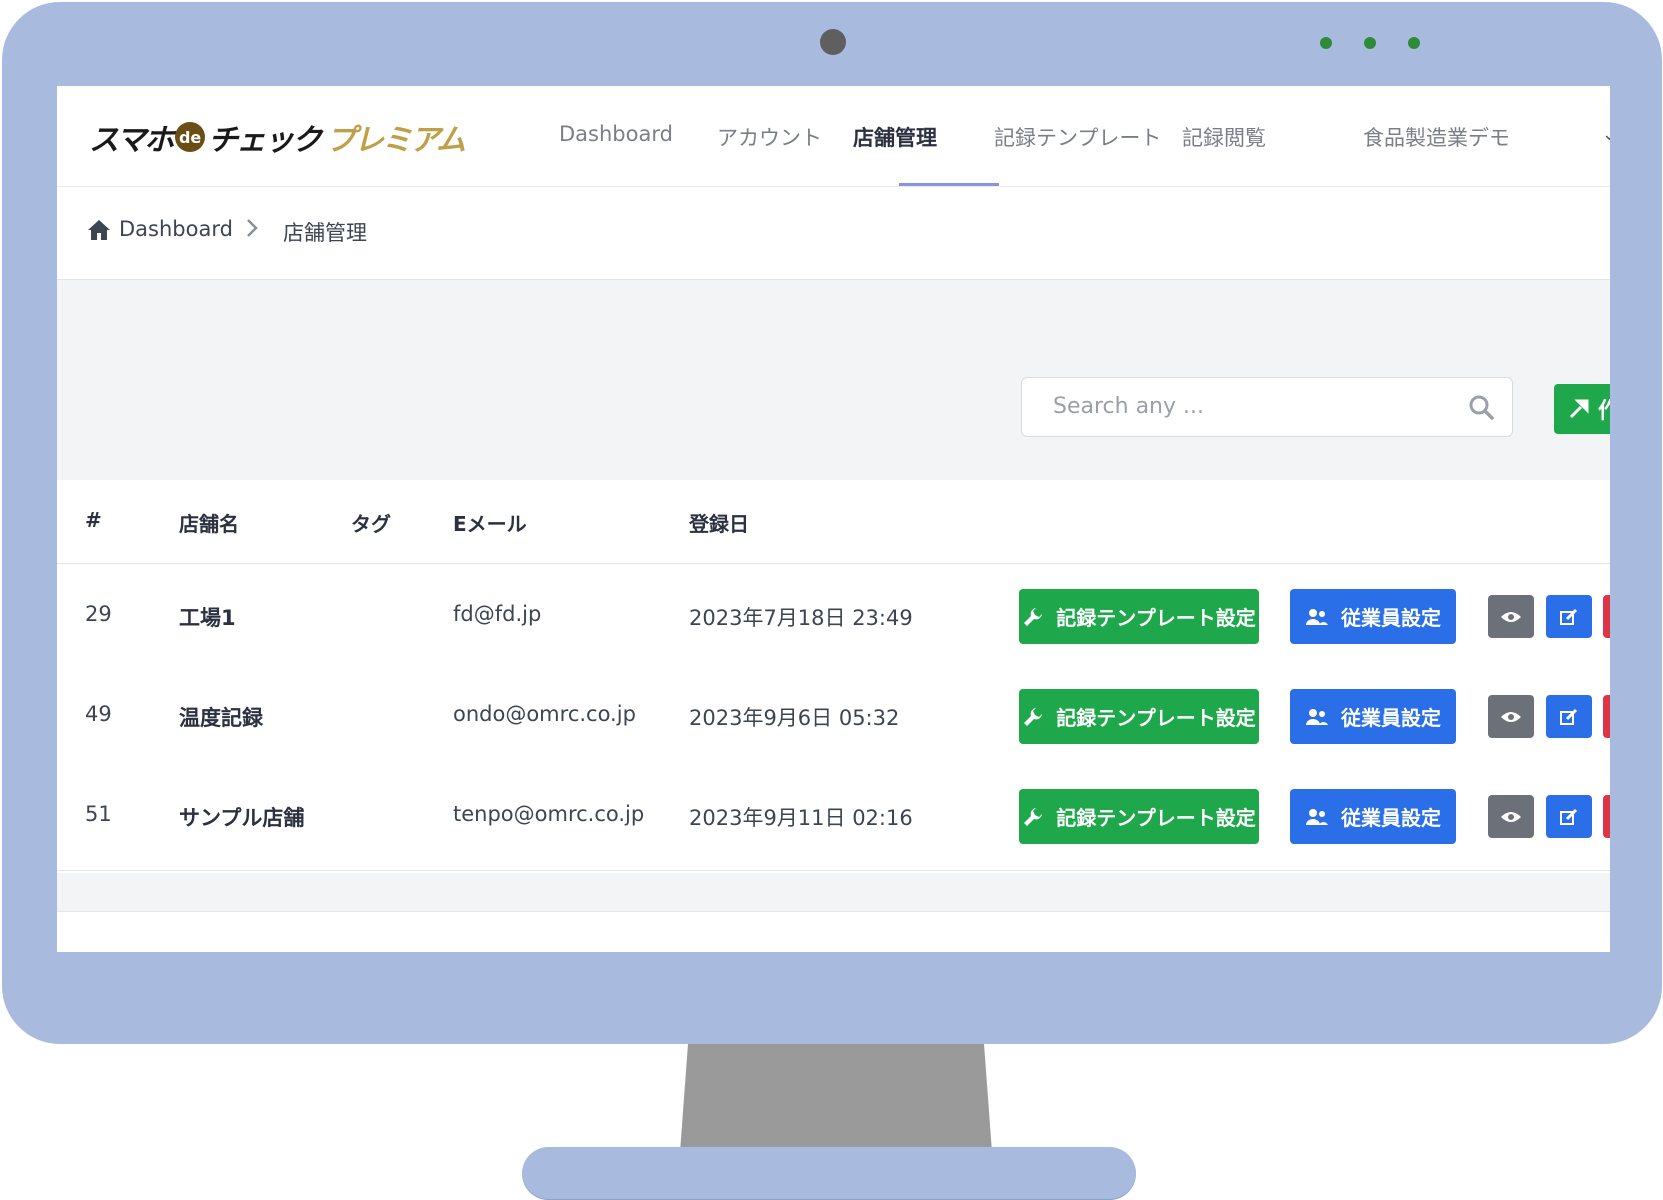  Describe the element at coordinates (221, 718) in the screenshot. I see `cell-store-name: 温度記録` at that location.